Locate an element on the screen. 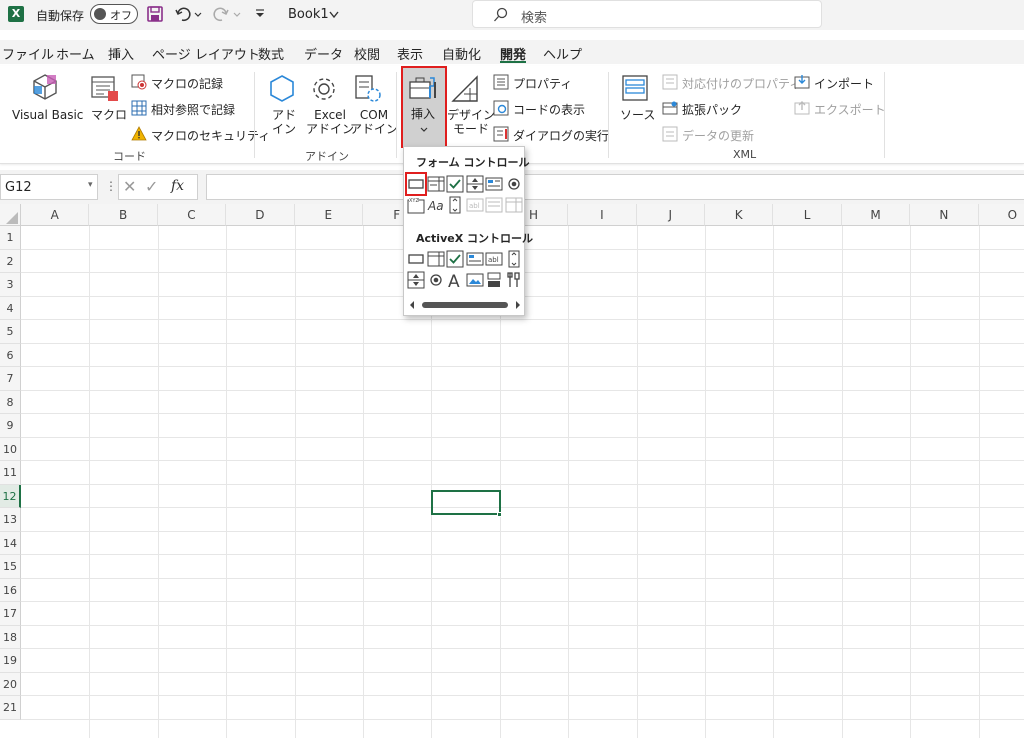  group-box-icon: XYZ is located at coordinates (416, 205).